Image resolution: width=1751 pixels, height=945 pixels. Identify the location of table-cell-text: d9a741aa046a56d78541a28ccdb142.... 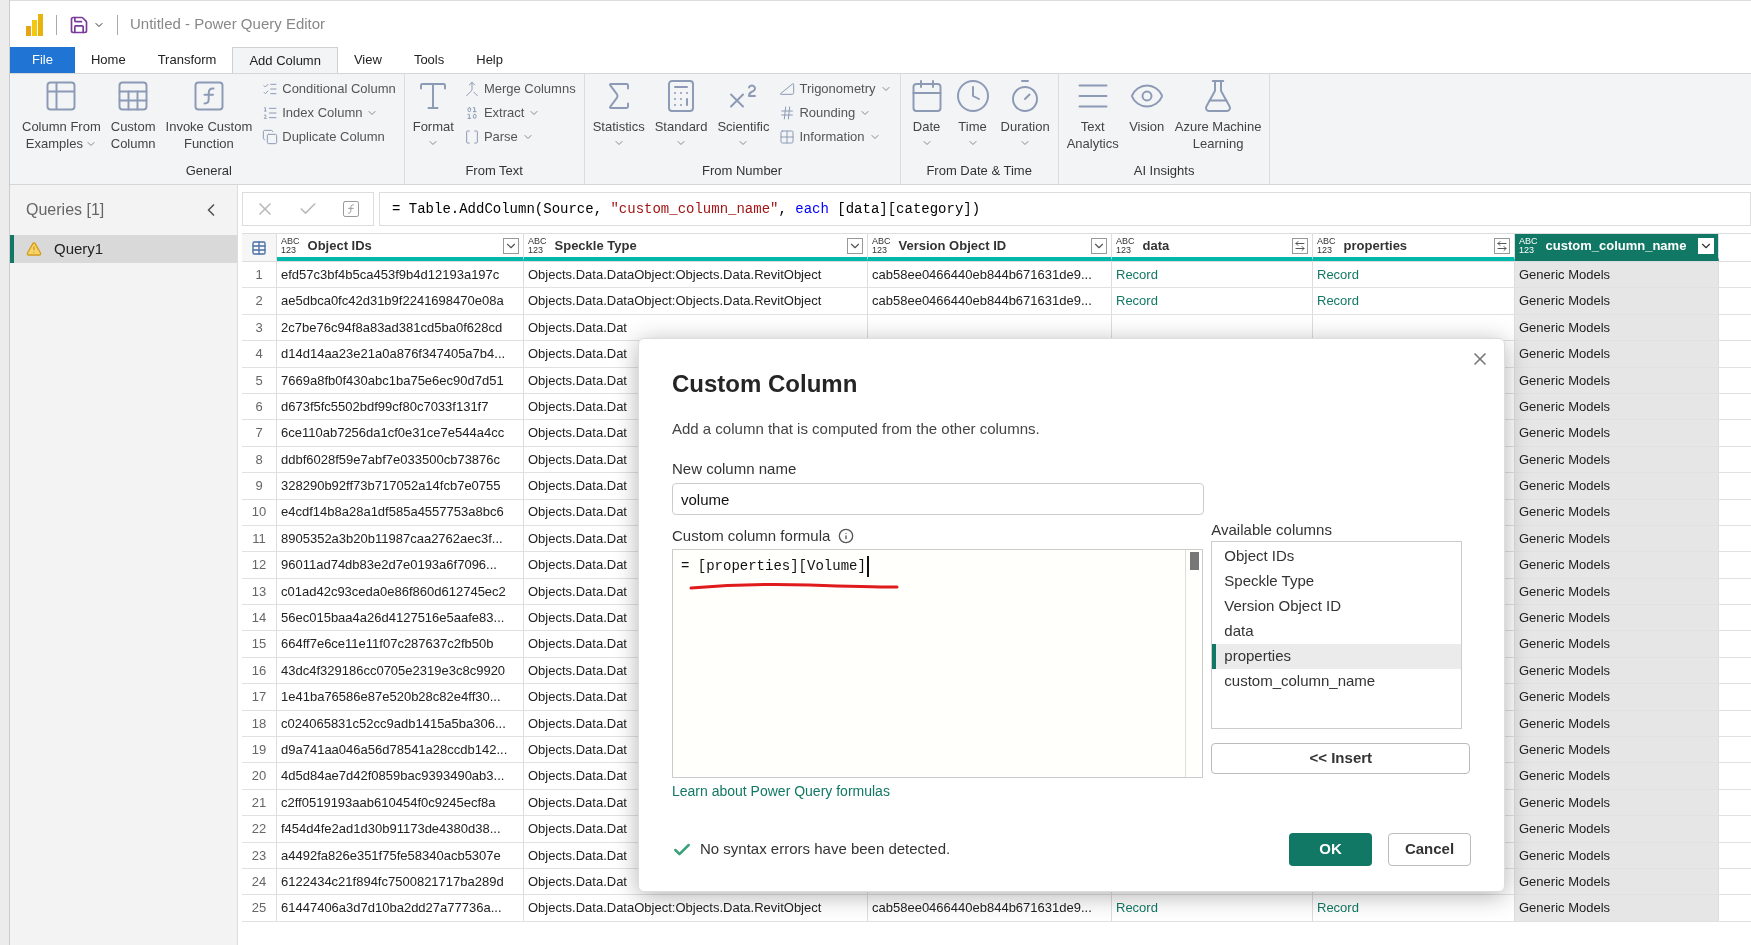
(394, 749).